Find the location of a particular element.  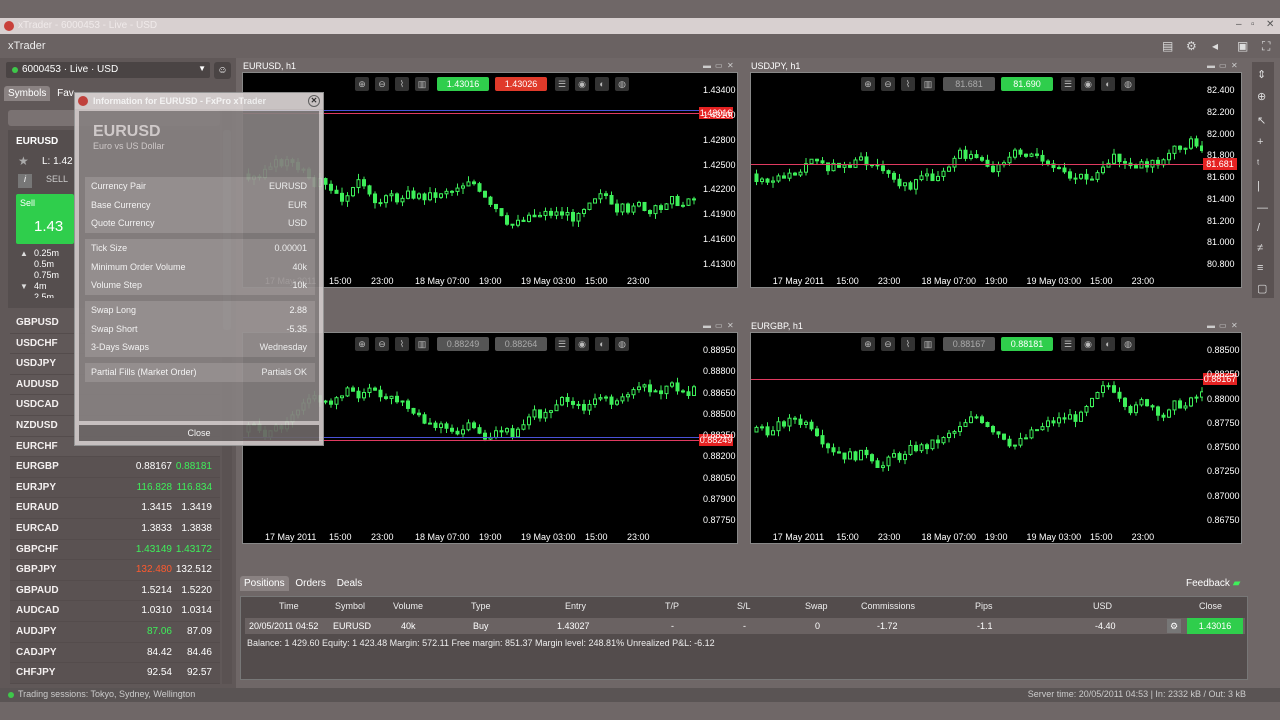

minimize-icon: – is located at coordinates (1239, 24).